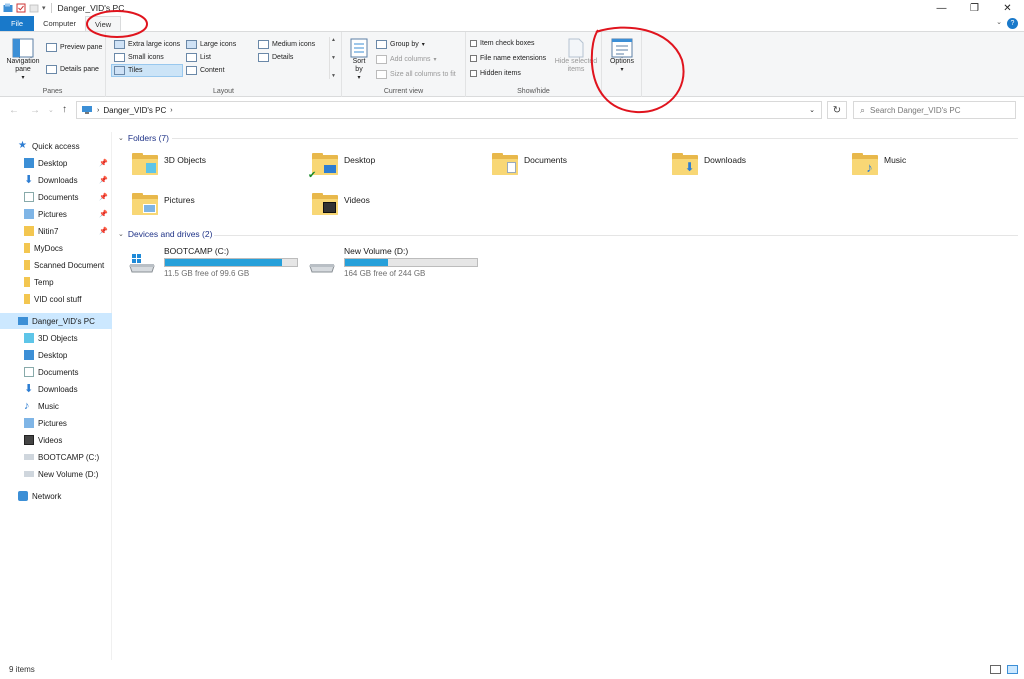 The image size is (1024, 679). What do you see at coordinates (211, 44) in the screenshot?
I see `layout-large-icons: Large icons` at bounding box center [211, 44].